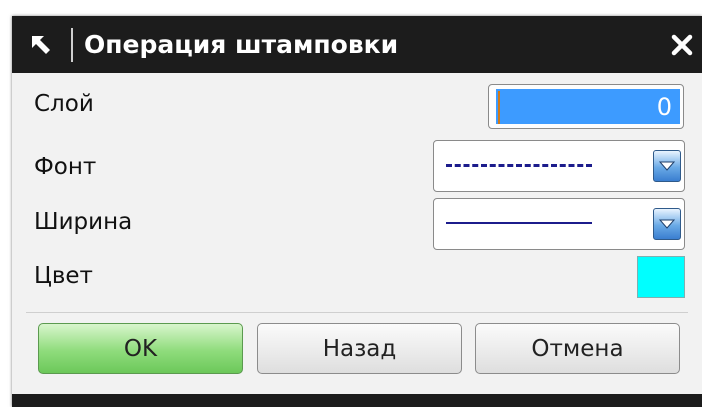 This screenshot has width=702, height=407. I want to click on bottom-bar, so click(357, 400).